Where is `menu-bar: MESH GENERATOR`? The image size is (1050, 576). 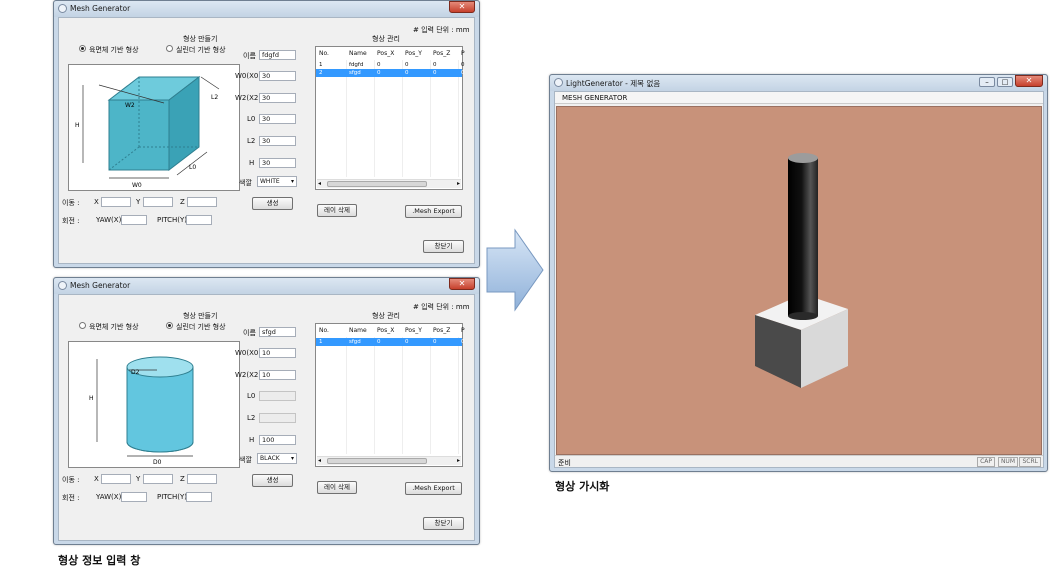 menu-bar: MESH GENERATOR is located at coordinates (799, 98).